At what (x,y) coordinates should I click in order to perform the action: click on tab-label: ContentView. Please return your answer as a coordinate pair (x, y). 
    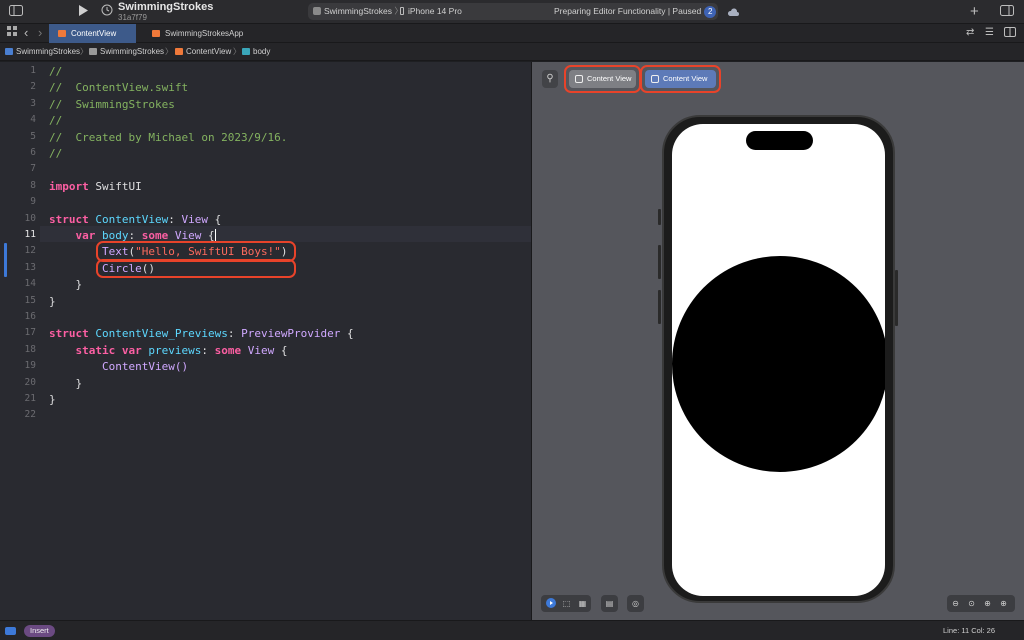
    Looking at the image, I should click on (94, 33).